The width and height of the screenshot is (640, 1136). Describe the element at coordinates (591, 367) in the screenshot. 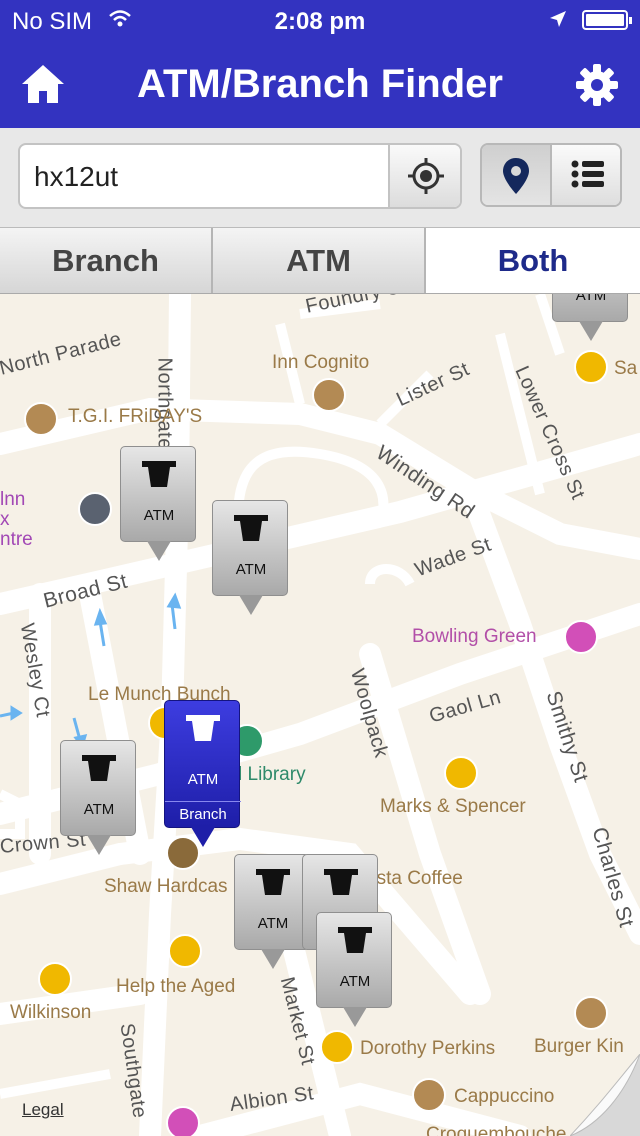

I see `shopping-cart-icon` at that location.